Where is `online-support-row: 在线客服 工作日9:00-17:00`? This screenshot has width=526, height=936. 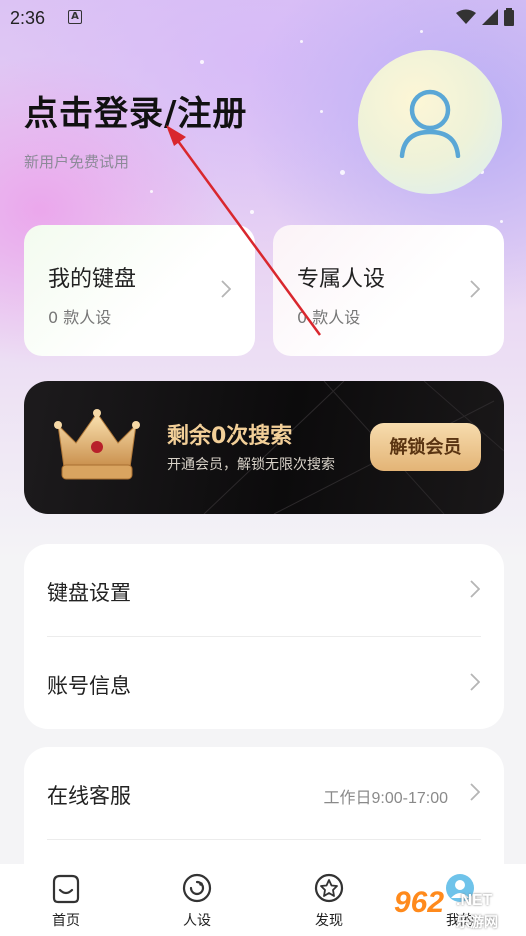 online-support-row: 在线客服 工作日9:00-17:00 is located at coordinates (264, 793).